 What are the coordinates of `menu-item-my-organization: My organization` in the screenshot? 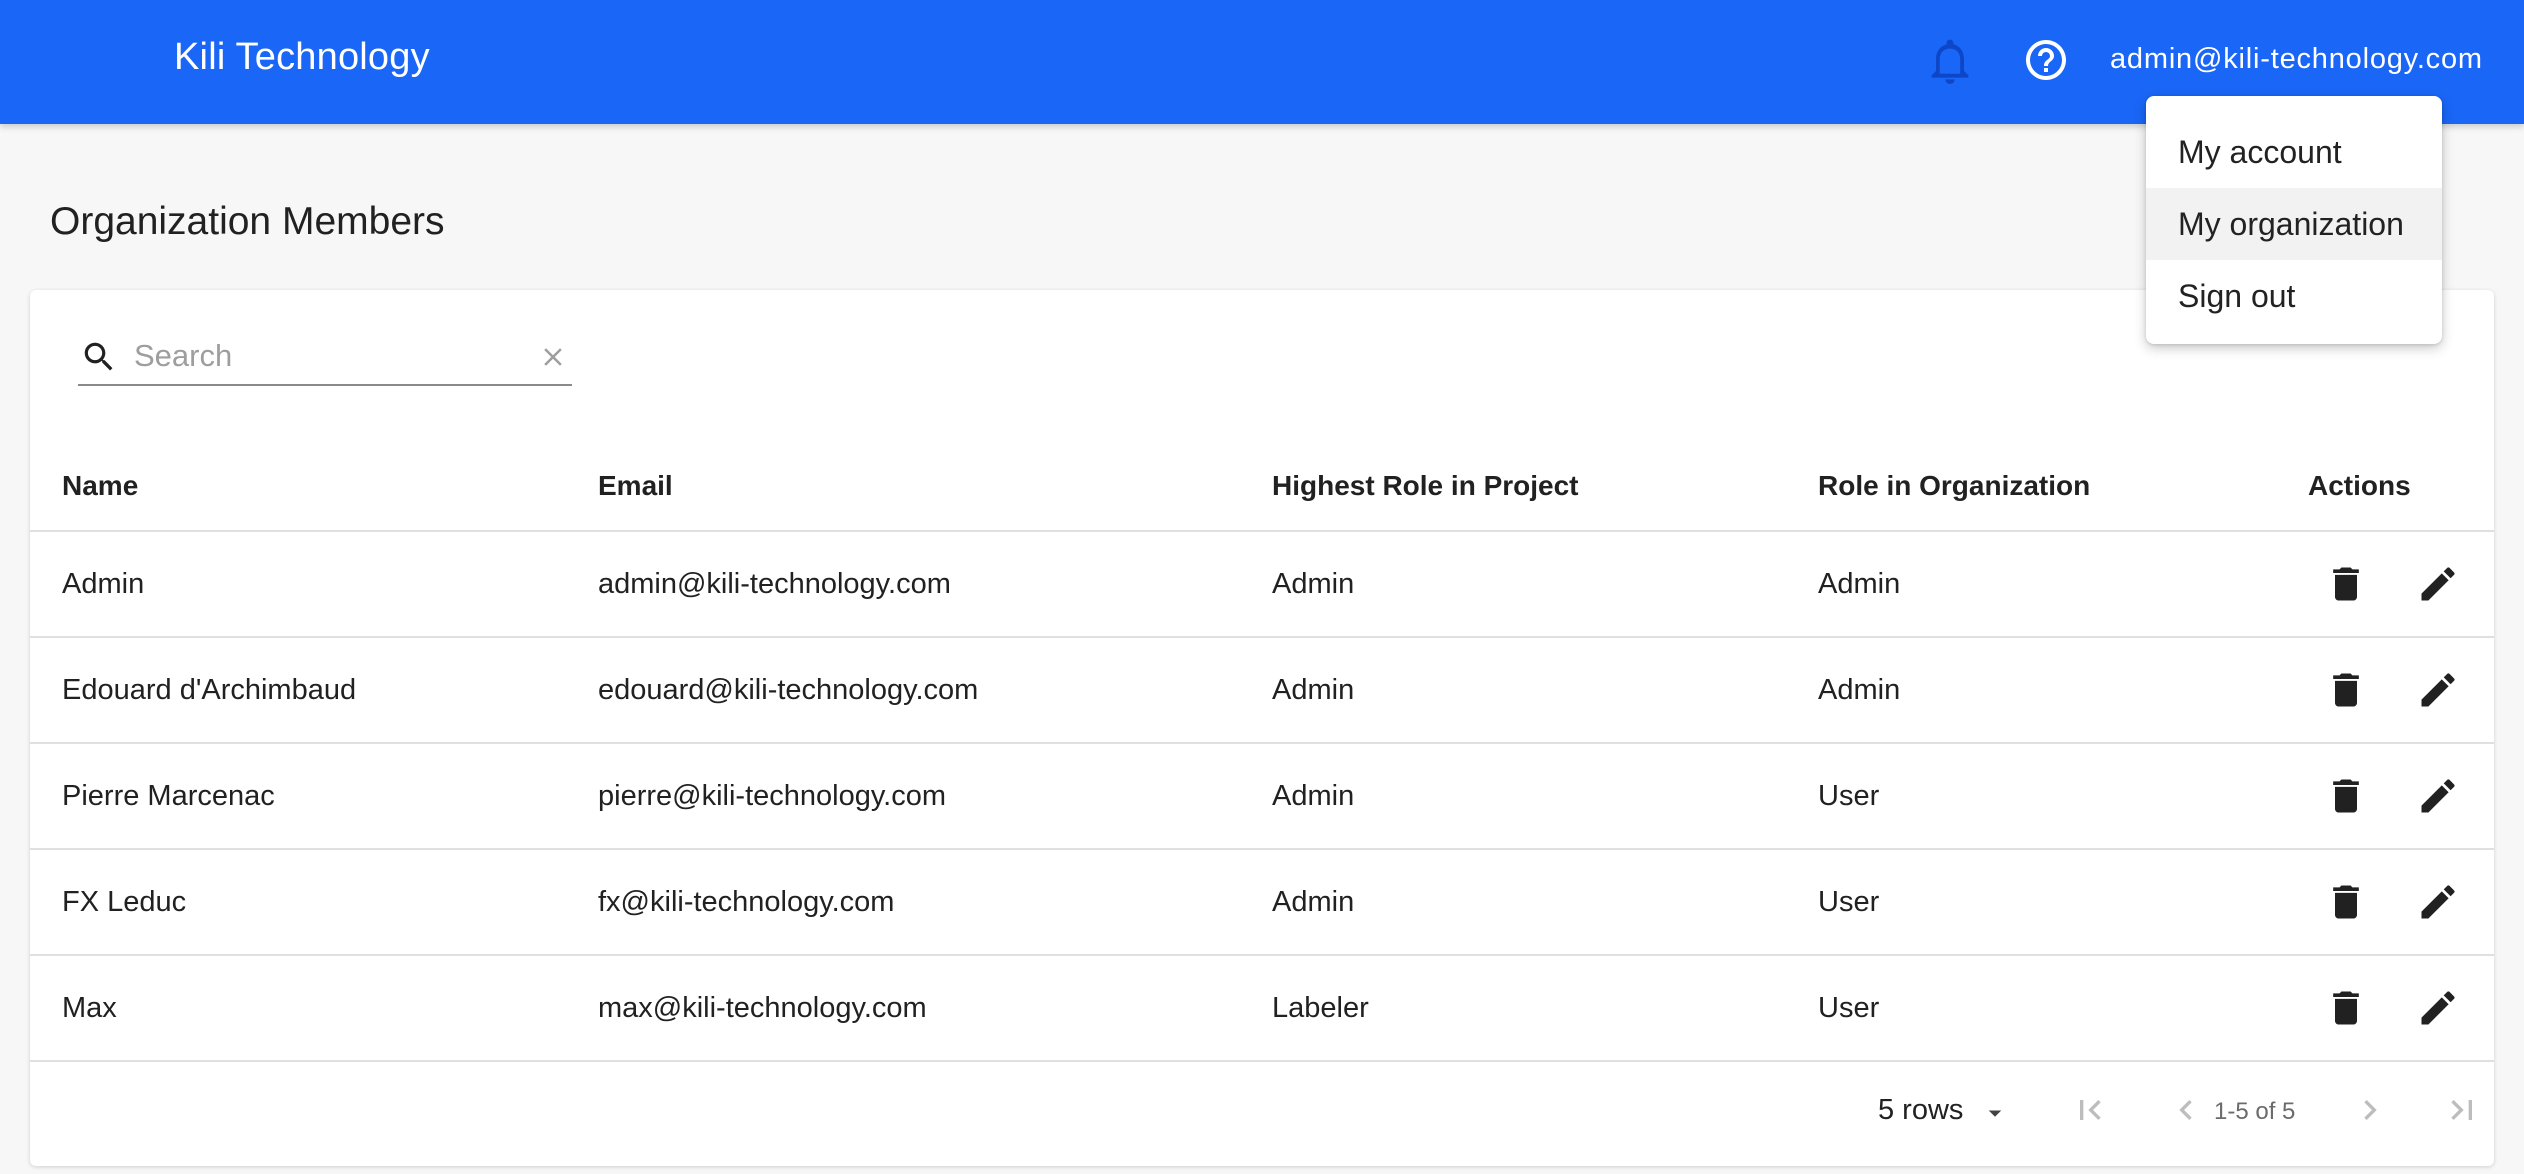 It's located at (2294, 224).